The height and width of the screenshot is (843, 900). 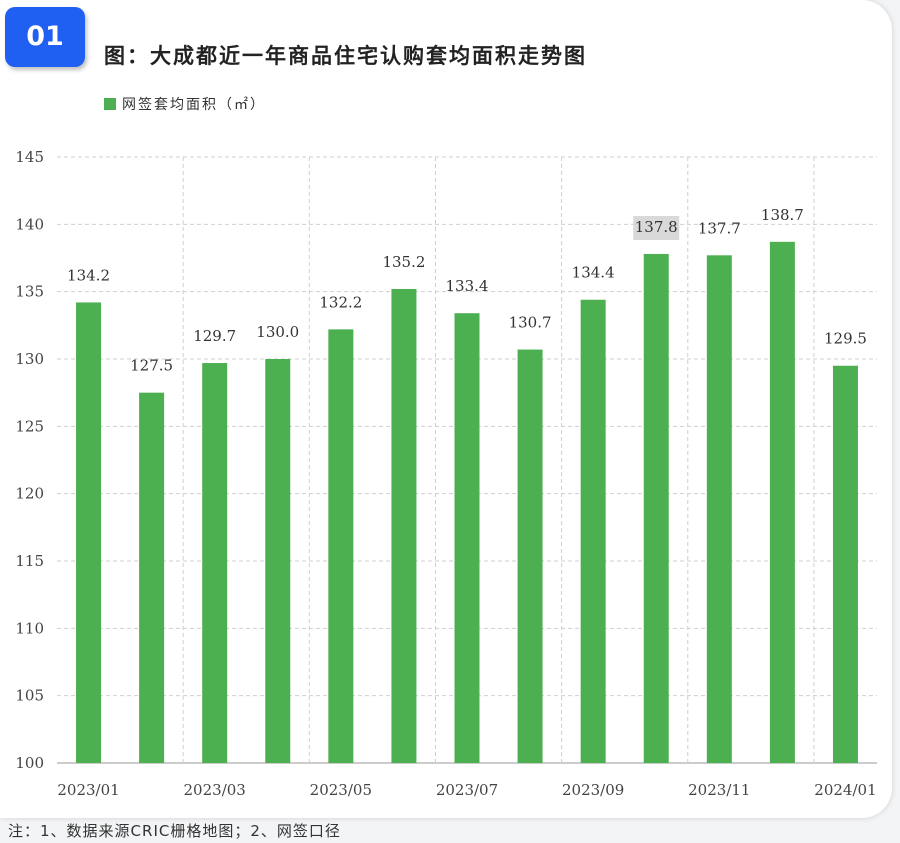 I want to click on data-label: 133.4, so click(x=467, y=286).